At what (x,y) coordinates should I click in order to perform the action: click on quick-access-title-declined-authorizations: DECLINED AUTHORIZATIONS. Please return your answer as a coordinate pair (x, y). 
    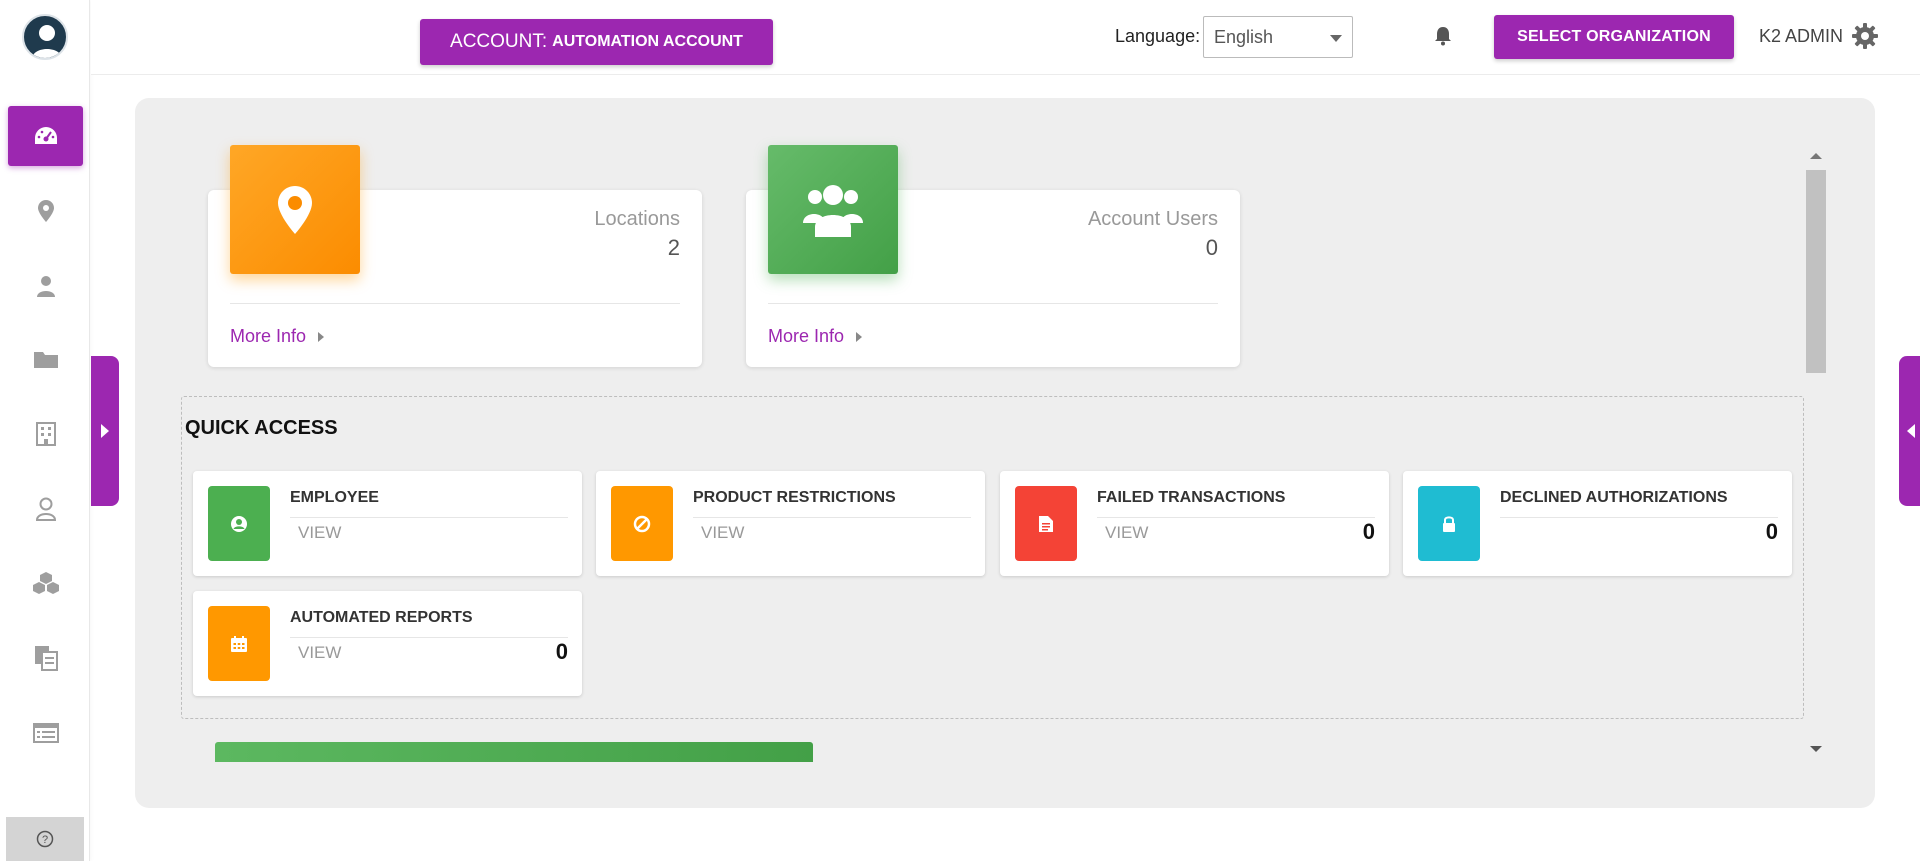
    Looking at the image, I should click on (1614, 497).